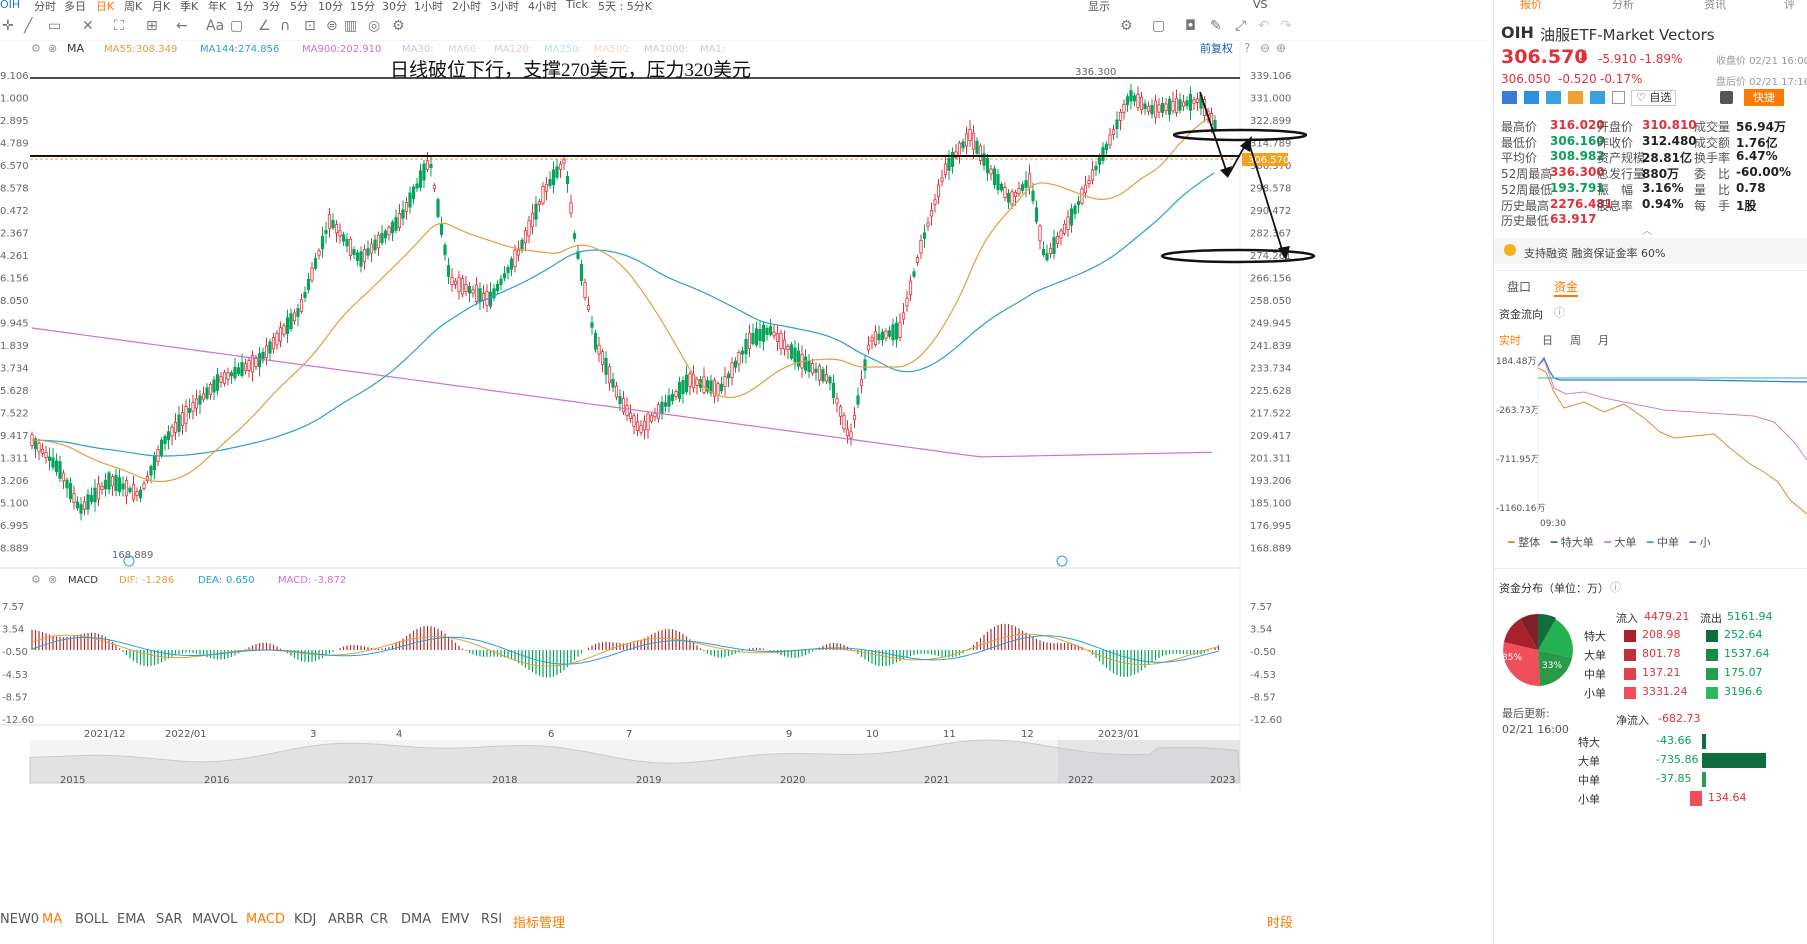 The height and width of the screenshot is (944, 1807). What do you see at coordinates (1286, 26) in the screenshot?
I see `redo-icon: ↷` at bounding box center [1286, 26].